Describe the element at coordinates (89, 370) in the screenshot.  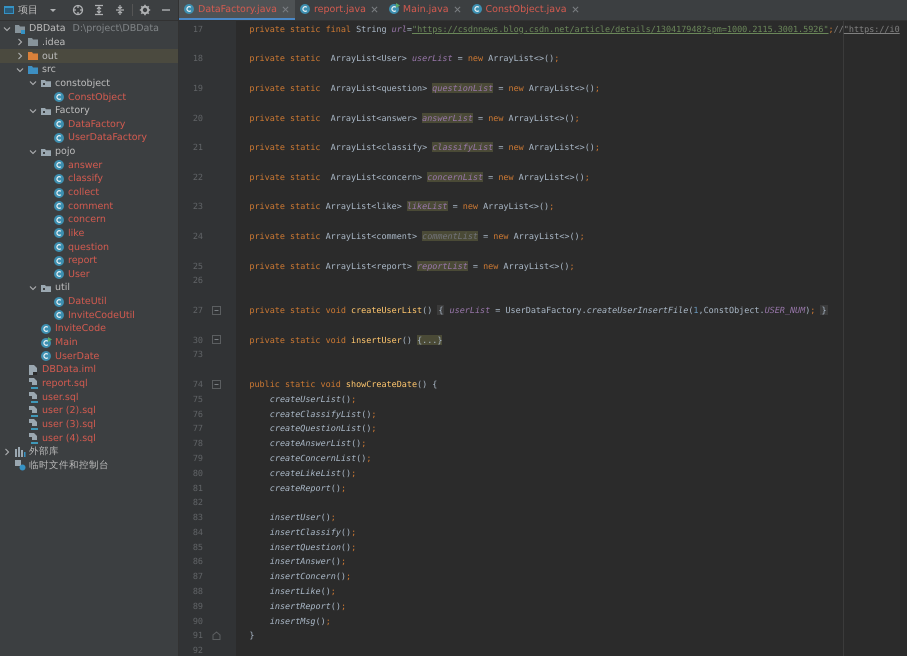
I see `tree-item: DBData.iml` at that location.